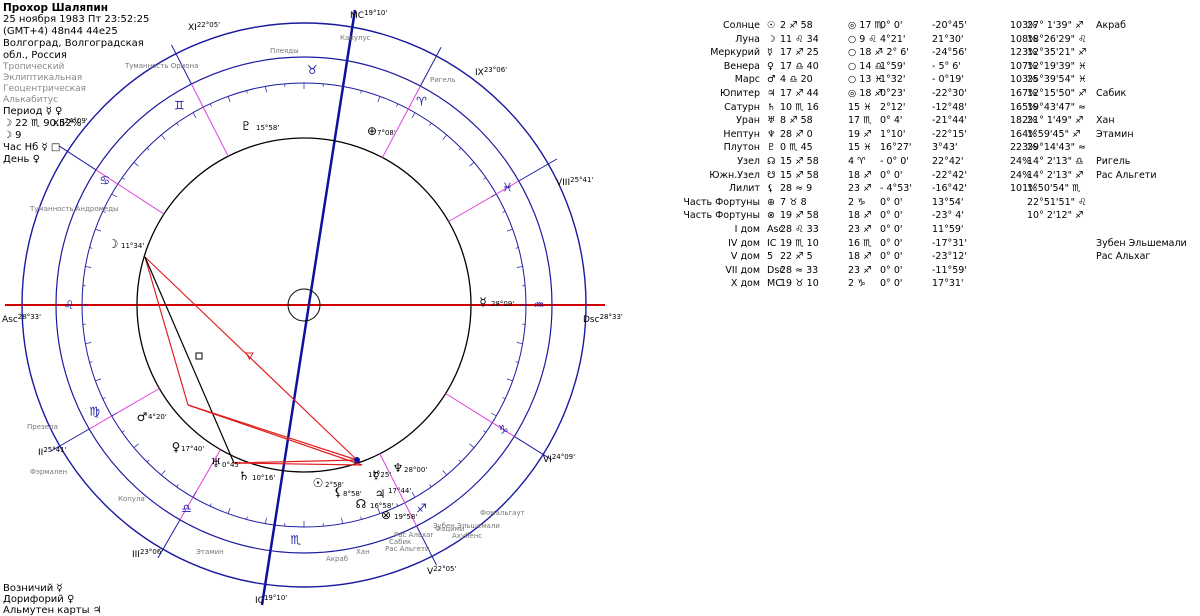  I want to click on table-cell-deg: 22 ♐ 5, so click(817, 256).